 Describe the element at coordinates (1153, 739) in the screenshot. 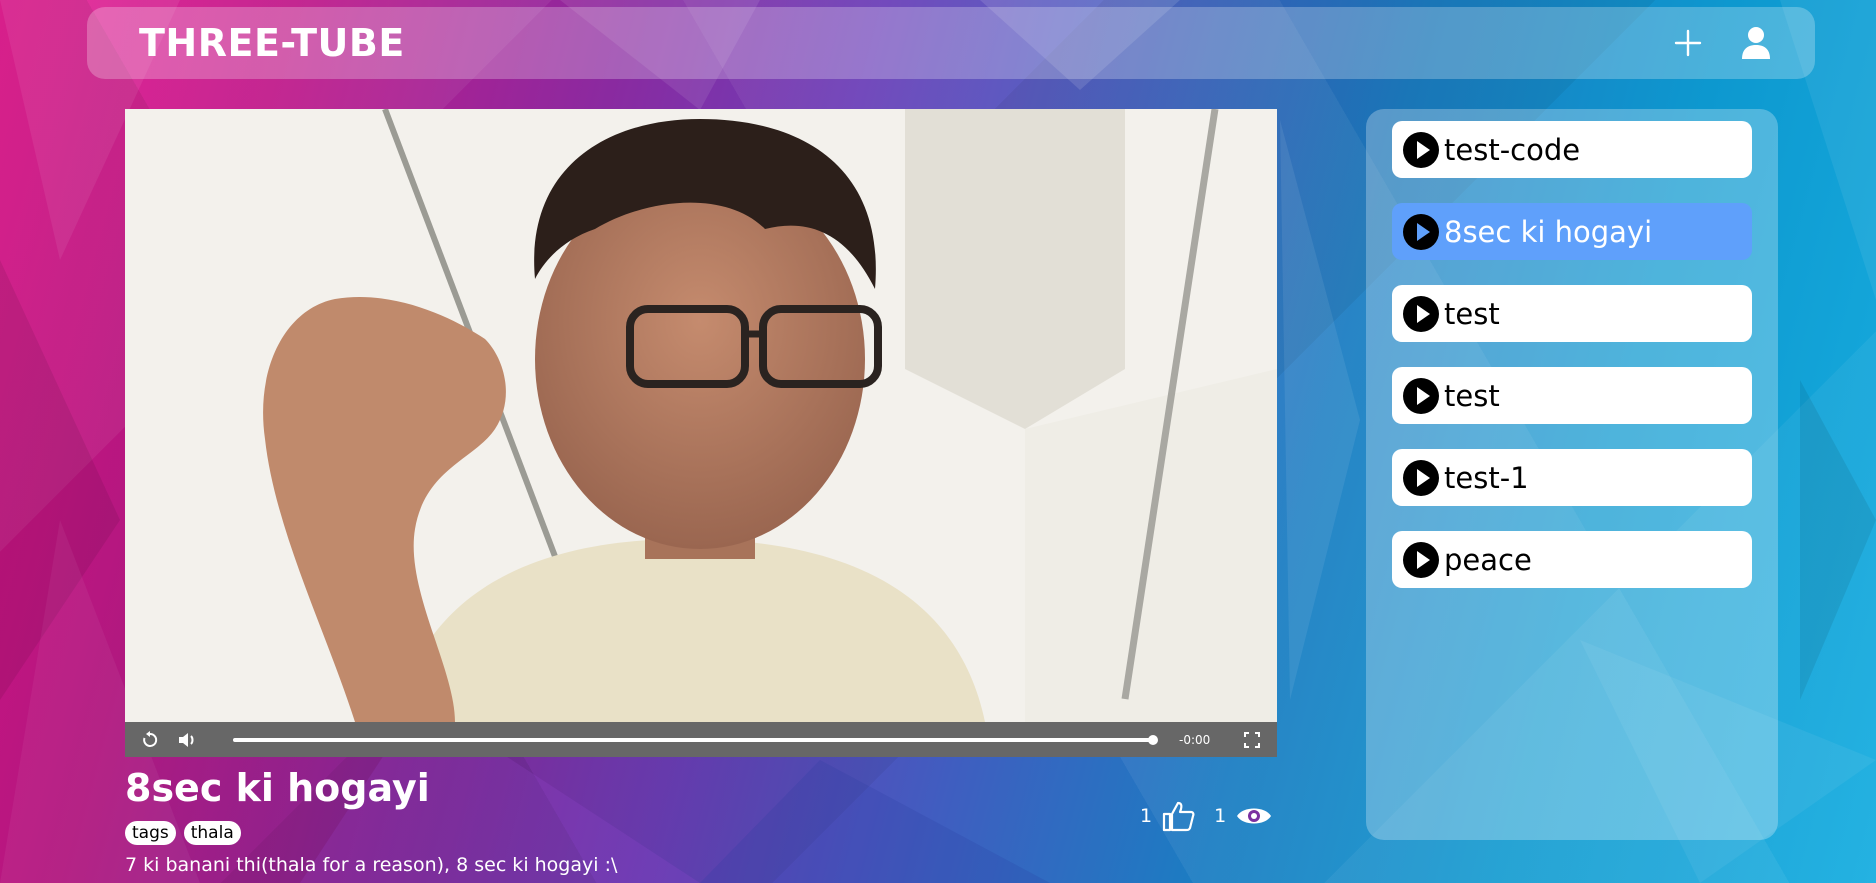

I see `seek-handle` at that location.